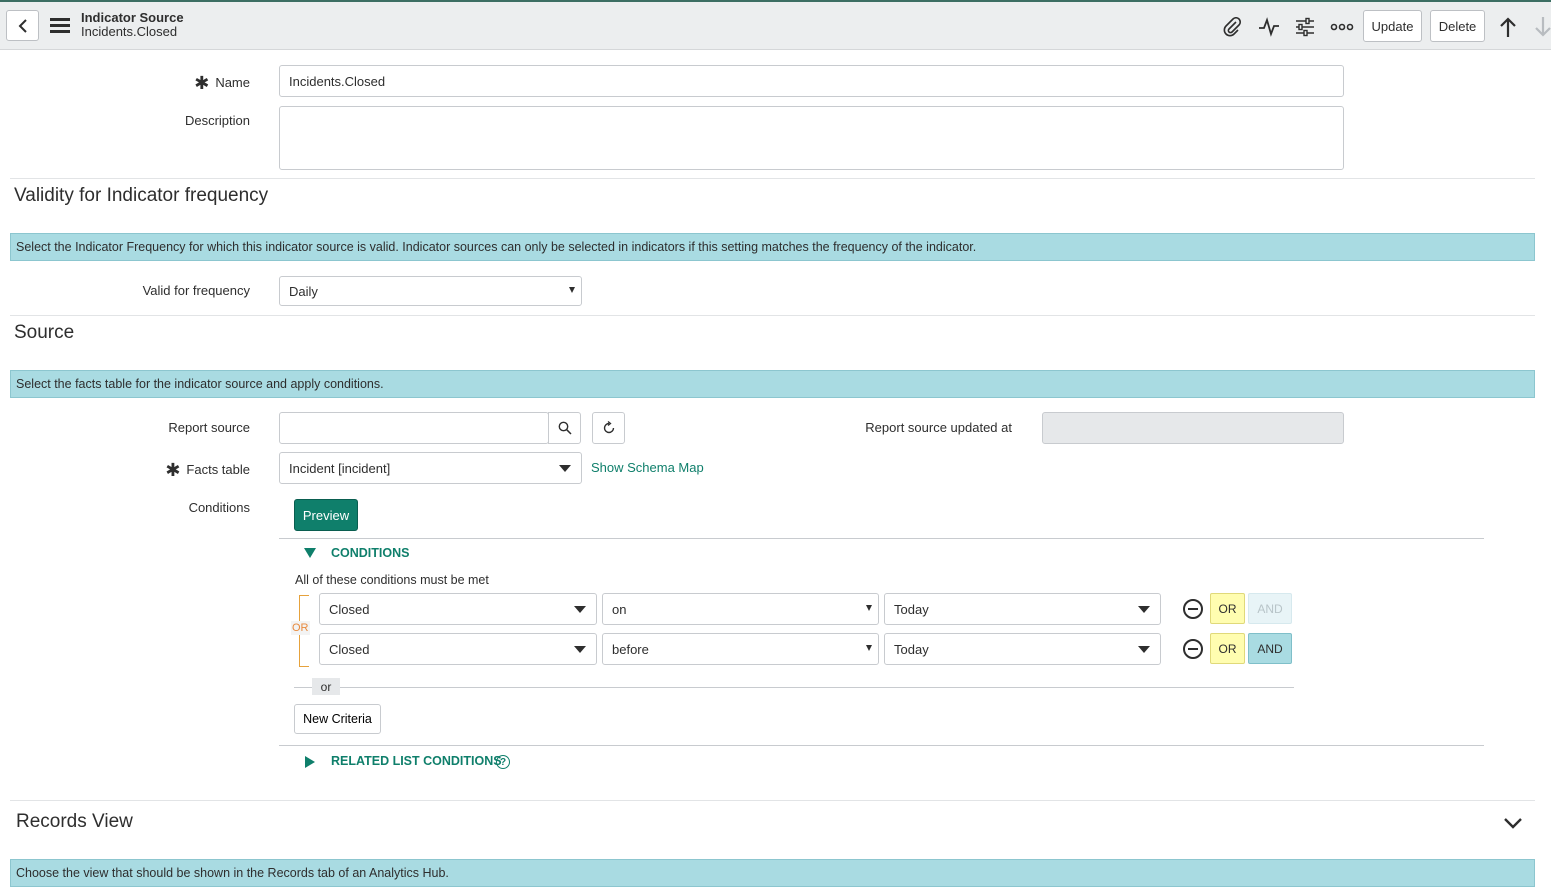  I want to click on report-source-input, so click(414, 428).